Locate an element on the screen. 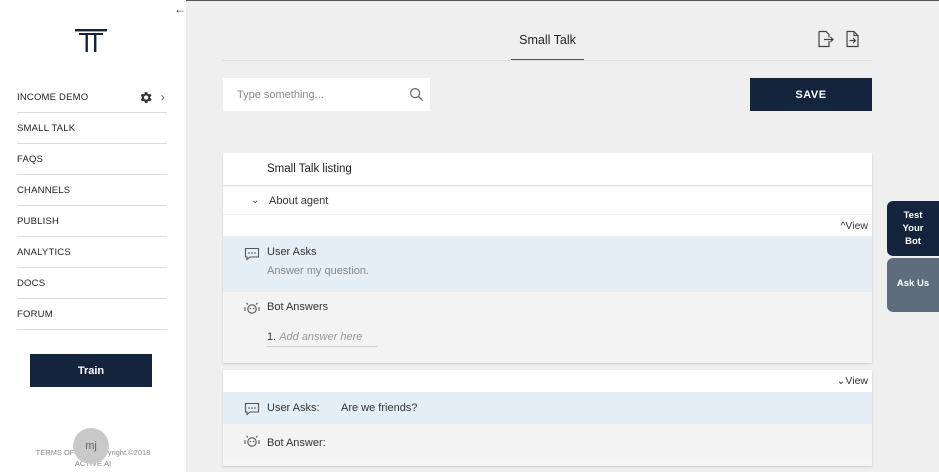 This screenshot has height=472, width=939. user-asks-label: User Asks: is located at coordinates (293, 408).